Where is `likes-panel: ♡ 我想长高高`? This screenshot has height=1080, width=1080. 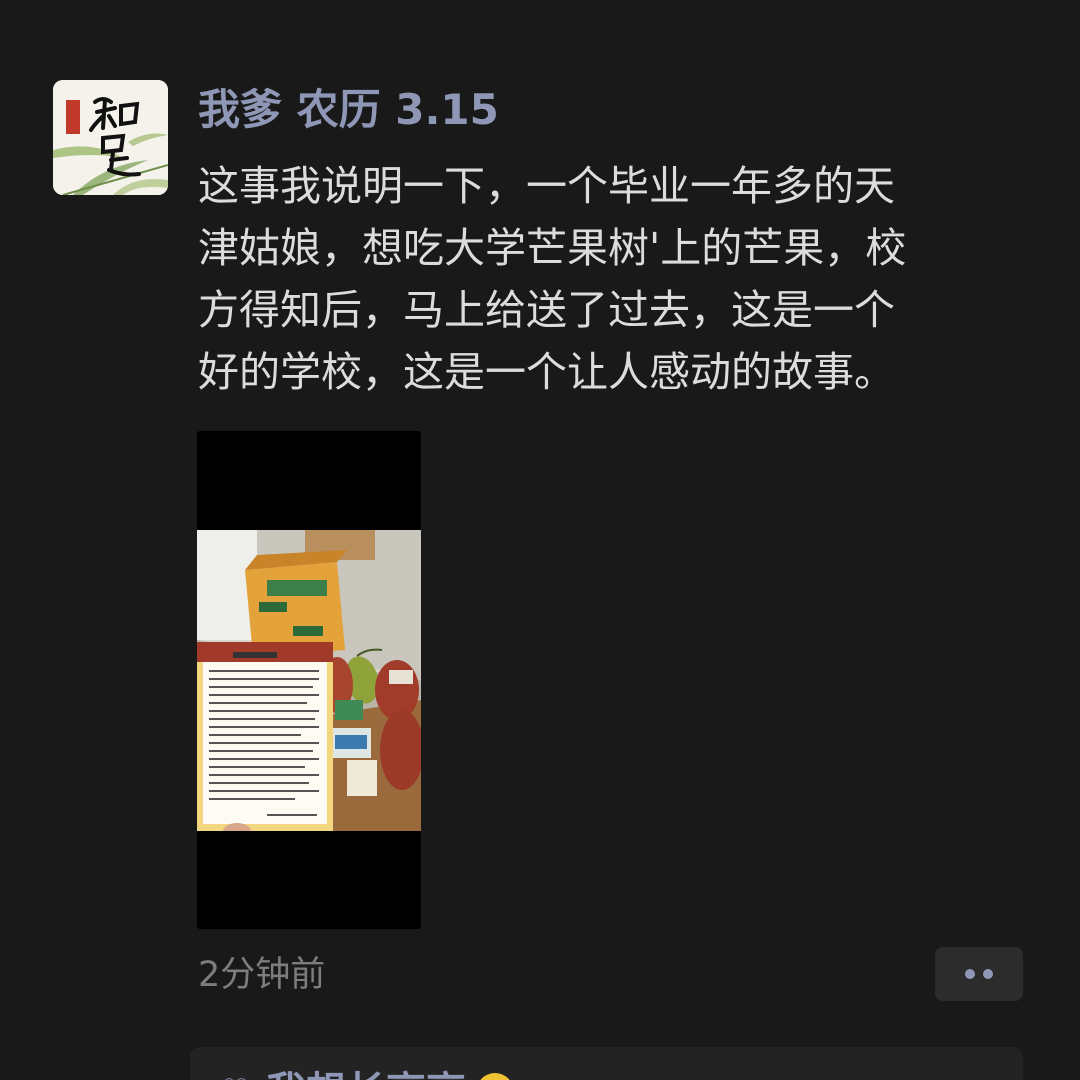
likes-panel: ♡ 我想长高高 is located at coordinates (606, 1063).